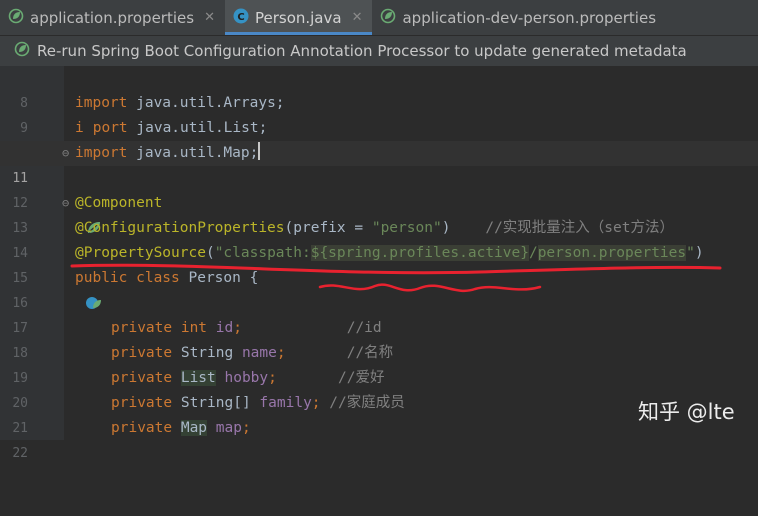 The height and width of the screenshot is (516, 758). Describe the element at coordinates (255, 353) in the screenshot. I see `field-name: name` at that location.